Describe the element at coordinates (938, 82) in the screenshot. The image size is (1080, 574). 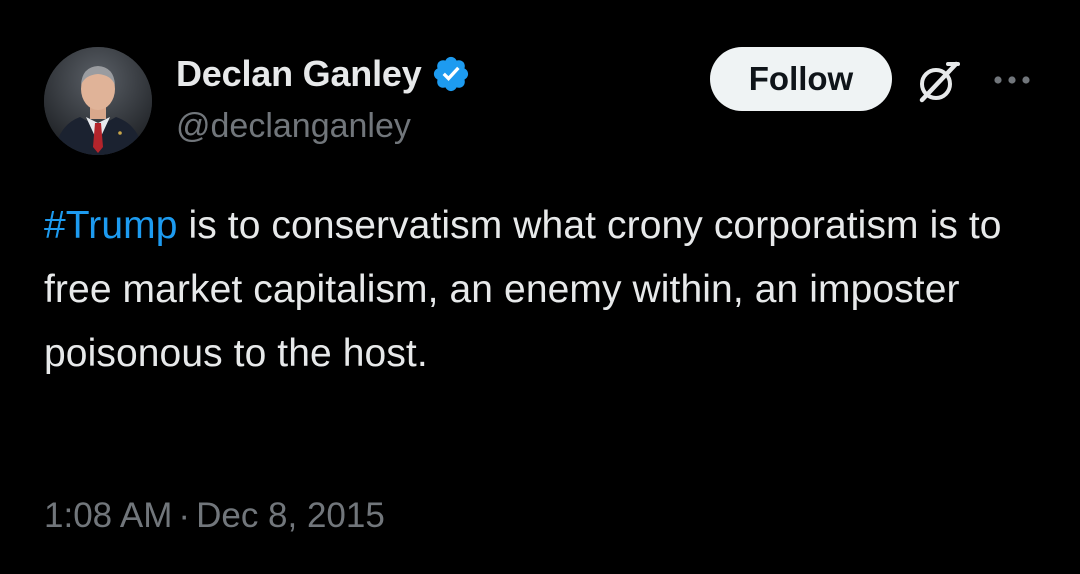
I see `grok-icon` at that location.